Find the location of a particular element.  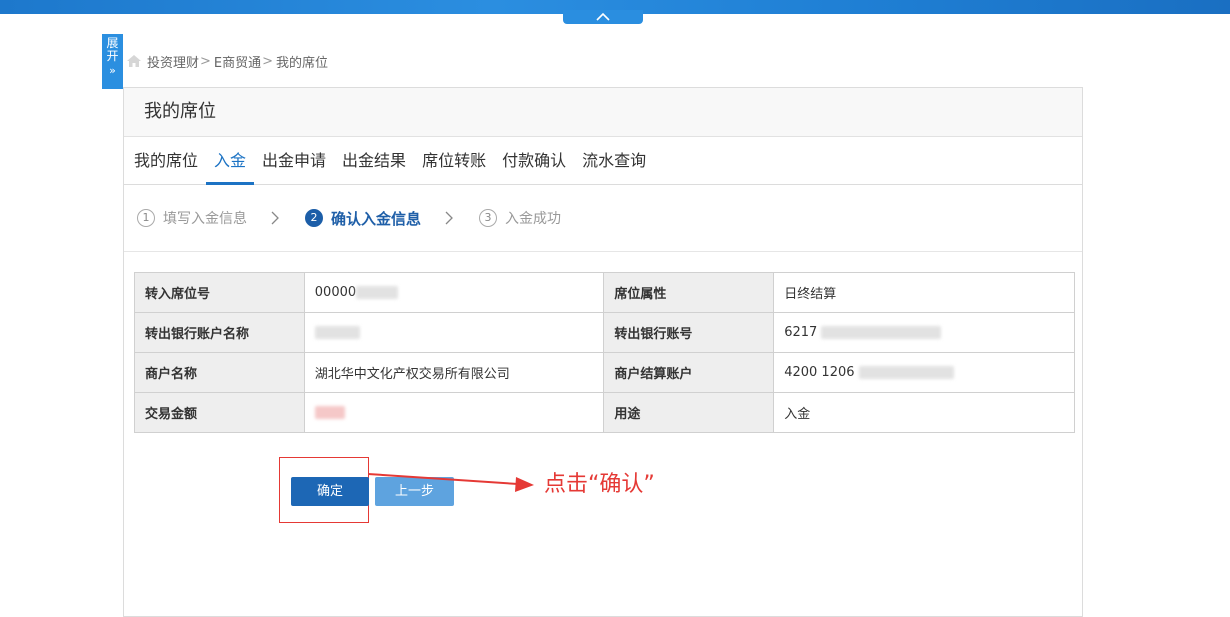

field-value: 4200 1206 is located at coordinates (924, 372).